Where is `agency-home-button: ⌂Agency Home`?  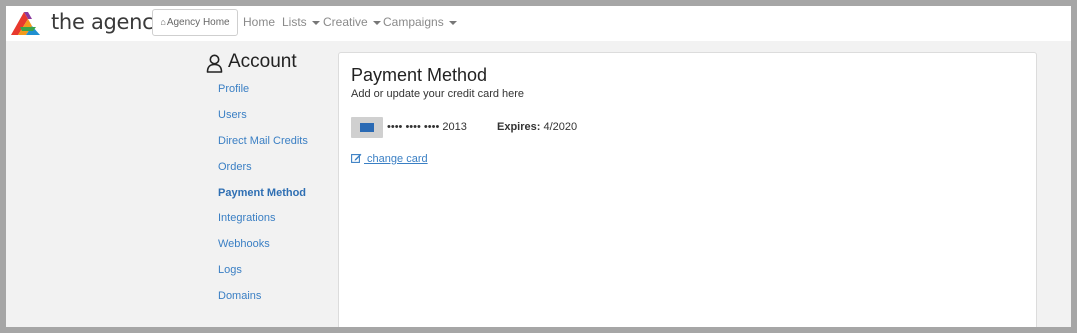
agency-home-button: ⌂Agency Home is located at coordinates (195, 22).